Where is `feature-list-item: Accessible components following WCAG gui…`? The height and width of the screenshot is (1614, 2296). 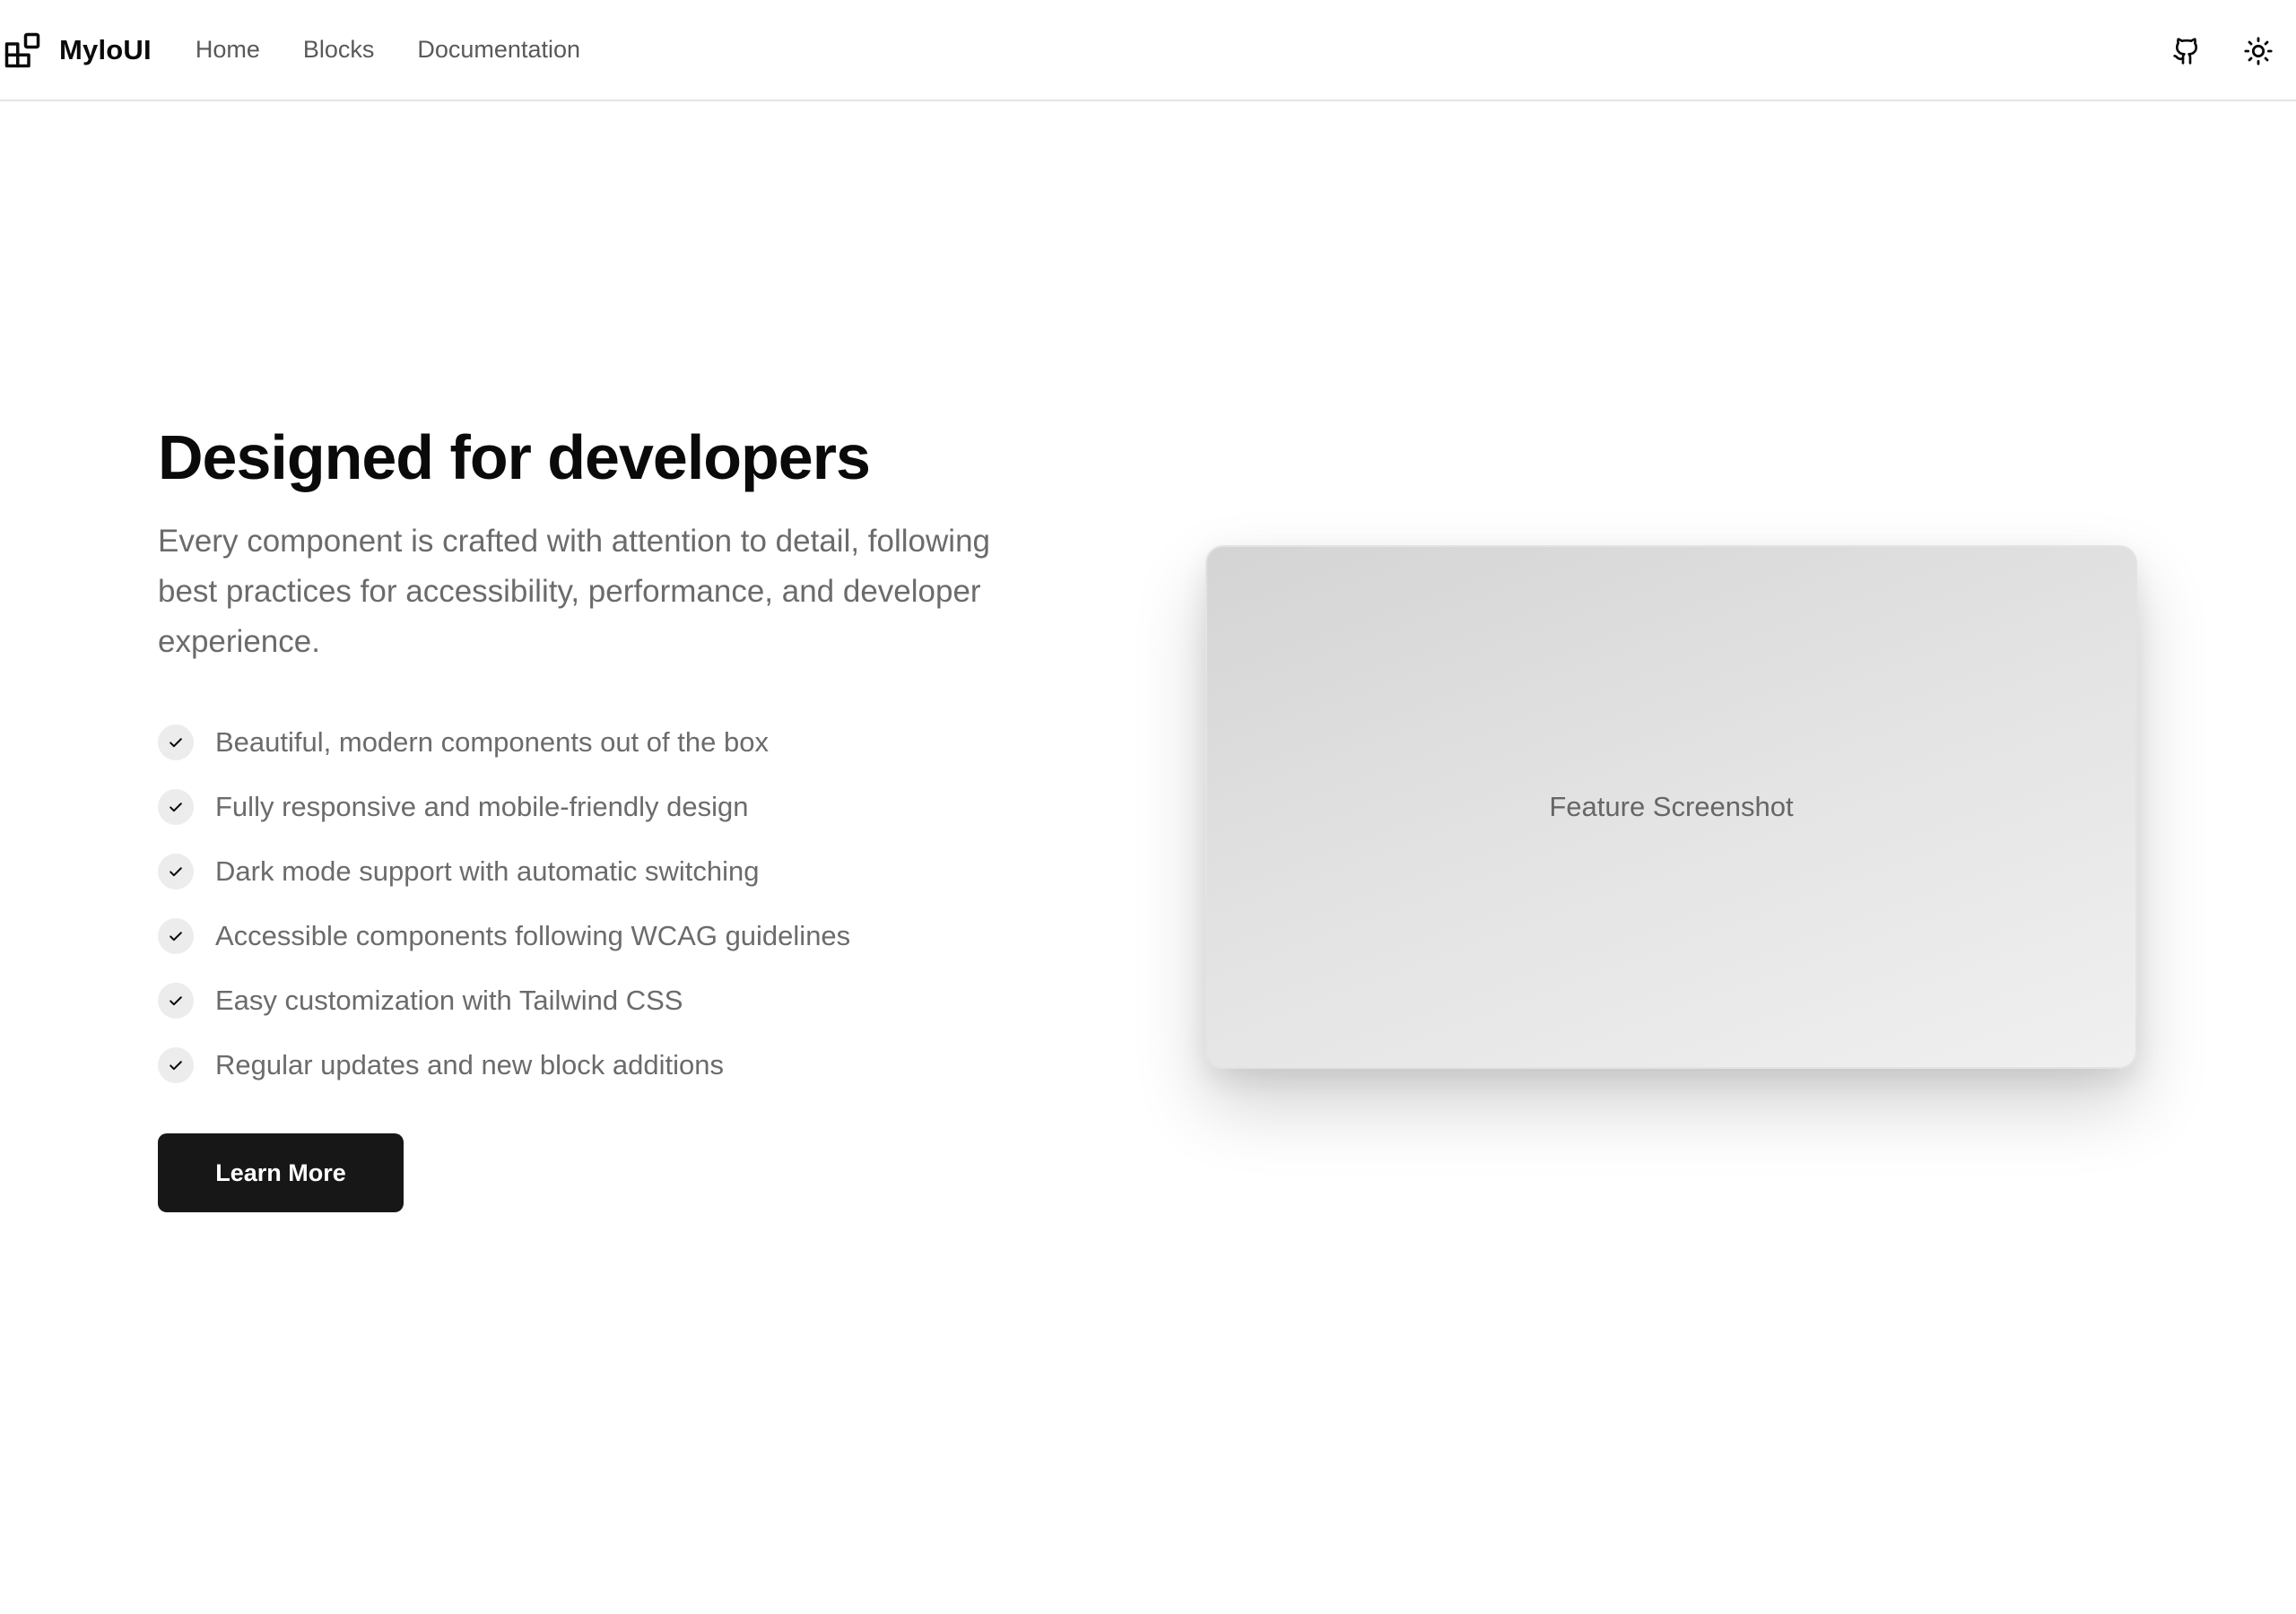 feature-list-item: Accessible components following WCAG gui… is located at coordinates (633, 936).